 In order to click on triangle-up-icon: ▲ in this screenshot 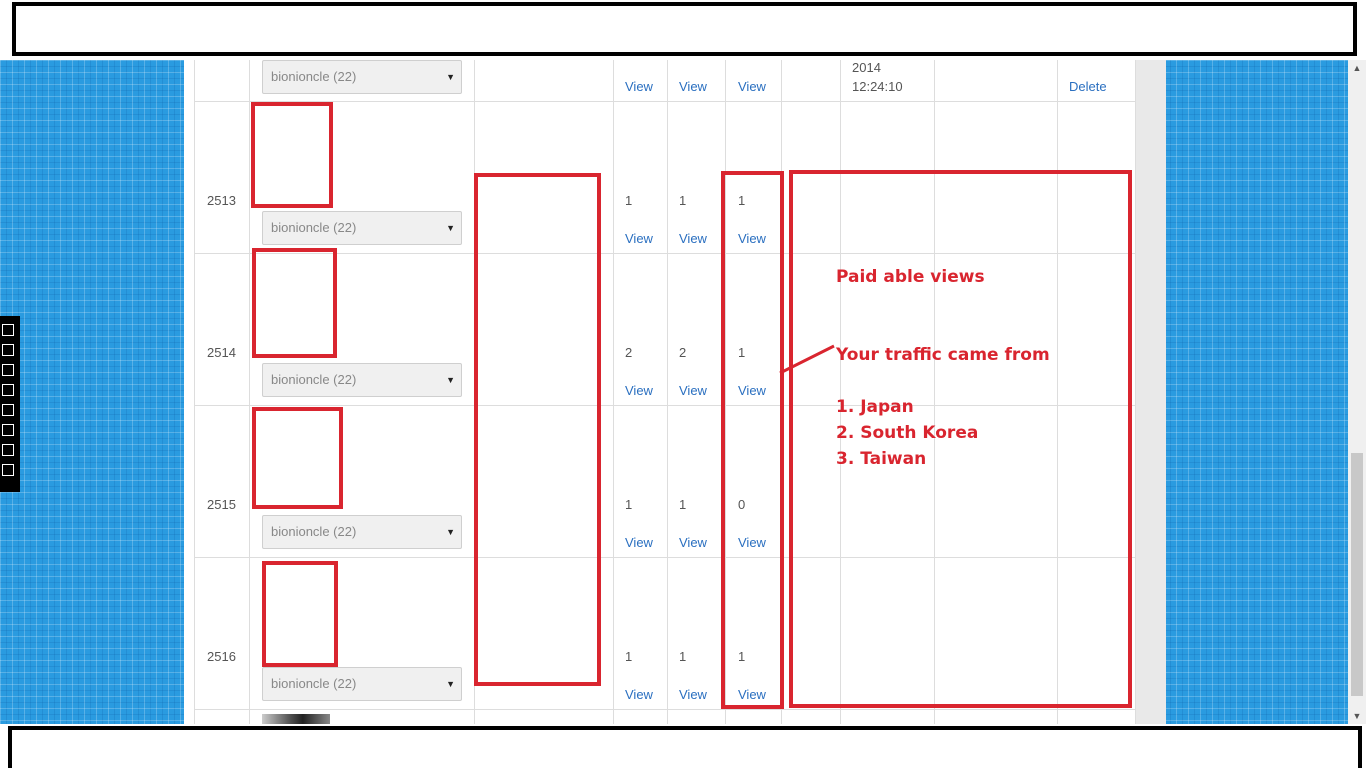, I will do `click(1357, 68)`.